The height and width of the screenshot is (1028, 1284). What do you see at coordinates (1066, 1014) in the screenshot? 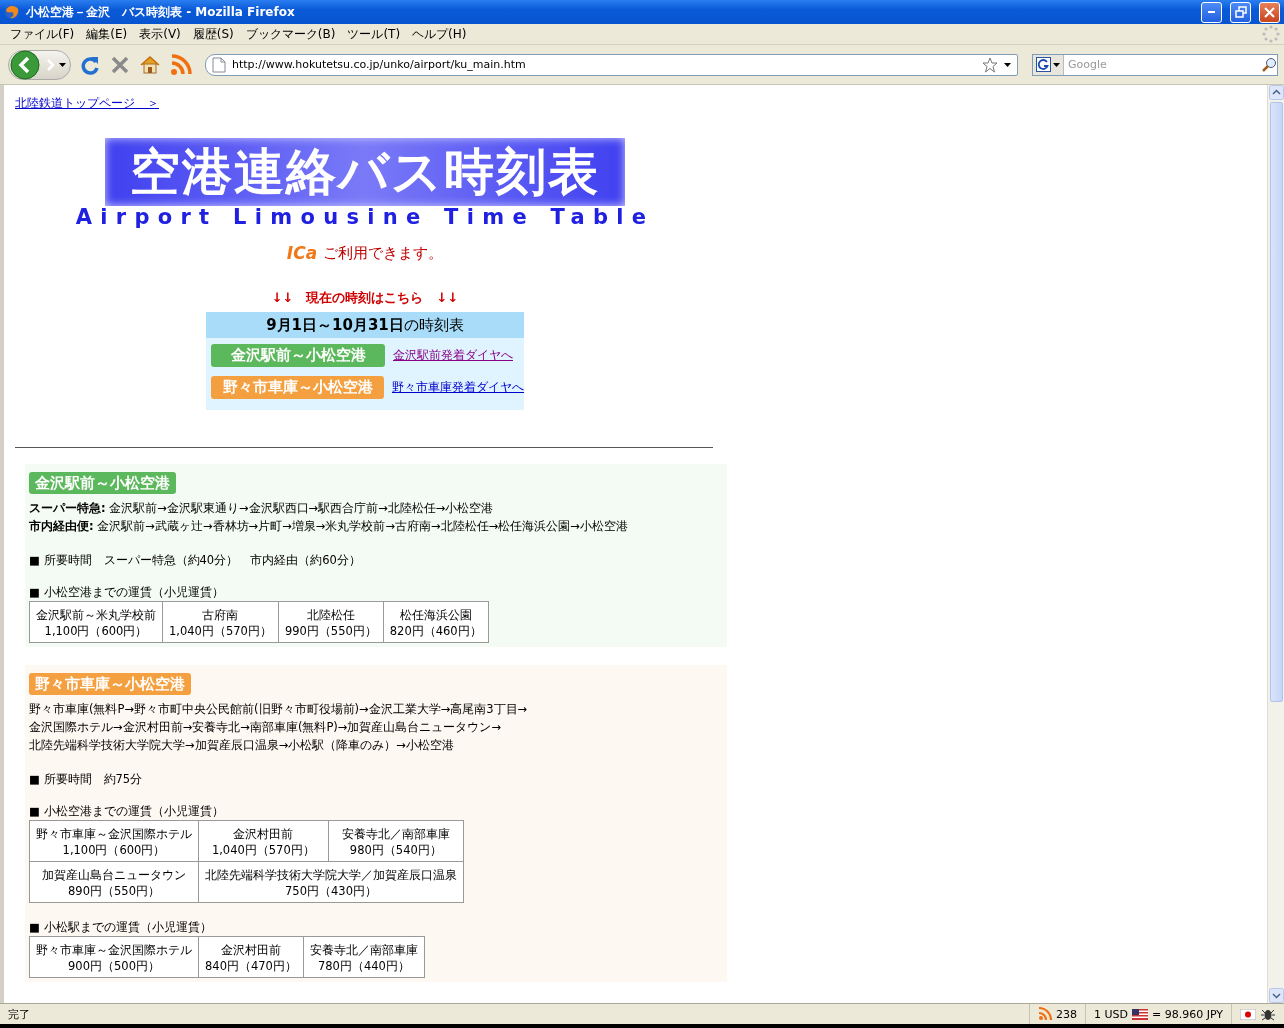
I see `feed-count: 238` at bounding box center [1066, 1014].